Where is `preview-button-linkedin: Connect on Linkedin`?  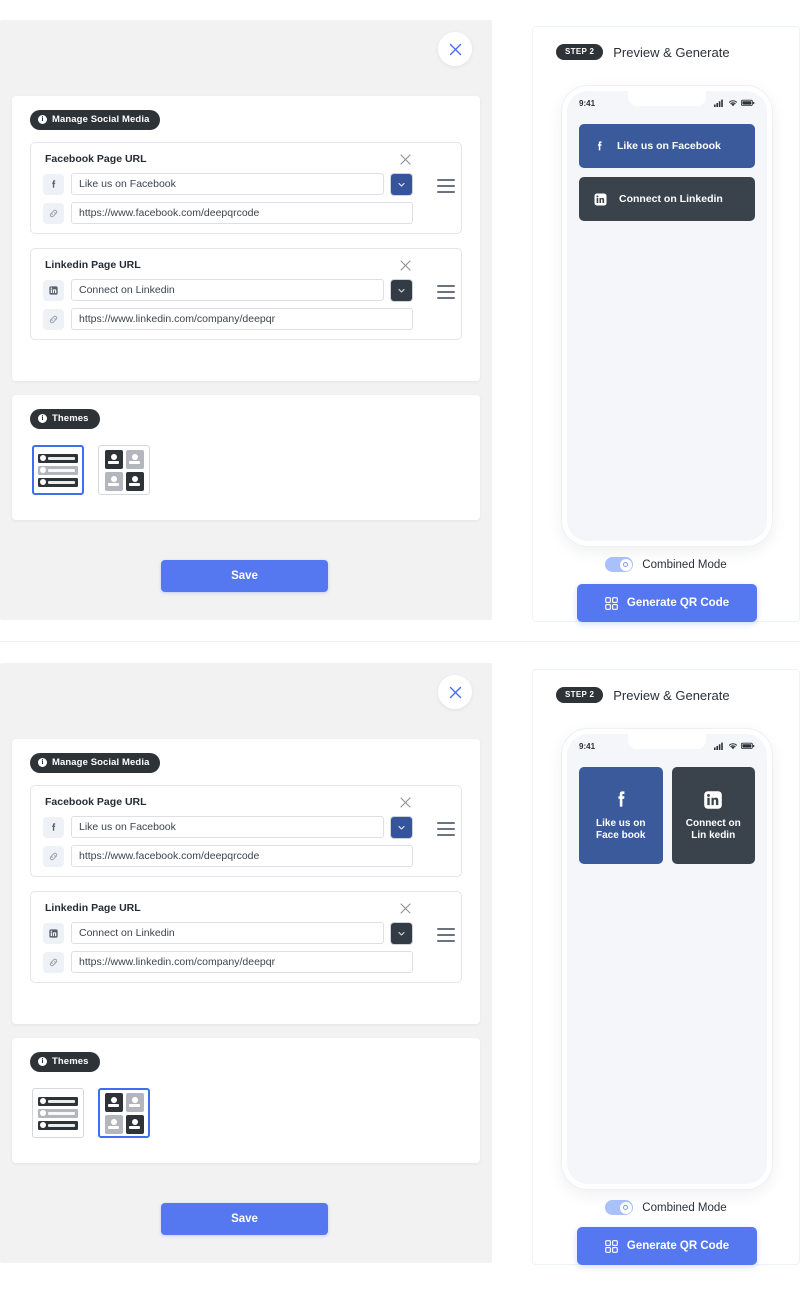
preview-button-linkedin: Connect on Linkedin is located at coordinates (667, 199).